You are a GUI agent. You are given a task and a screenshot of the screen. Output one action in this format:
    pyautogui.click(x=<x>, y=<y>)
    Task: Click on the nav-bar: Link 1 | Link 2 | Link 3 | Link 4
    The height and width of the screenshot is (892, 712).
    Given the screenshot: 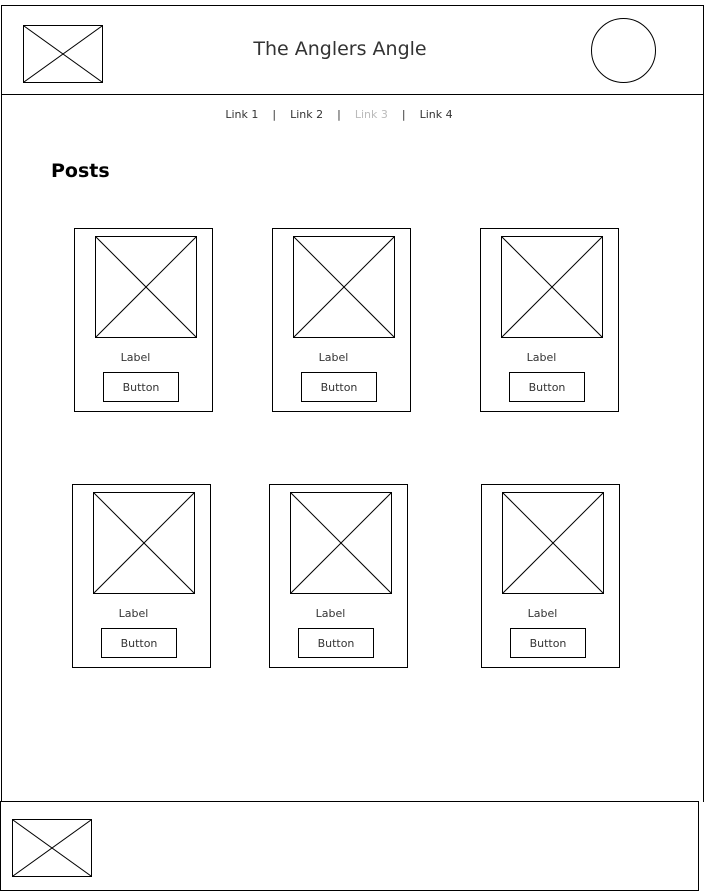 What is the action you would take?
    pyautogui.click(x=339, y=114)
    